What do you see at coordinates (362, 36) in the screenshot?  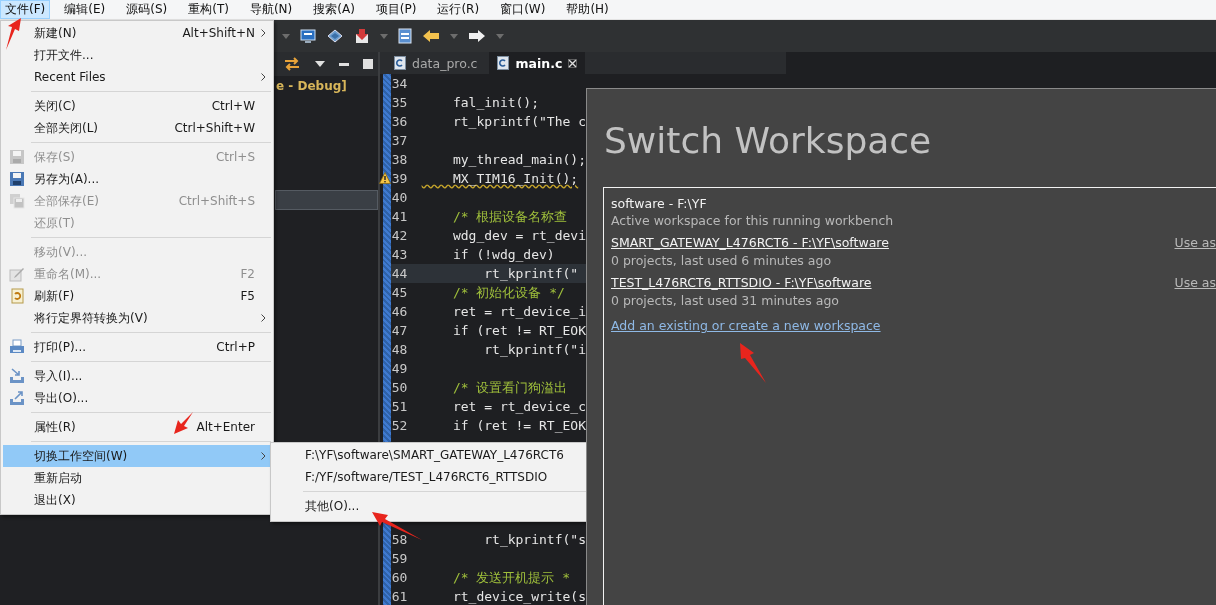 I see `download-icon` at bounding box center [362, 36].